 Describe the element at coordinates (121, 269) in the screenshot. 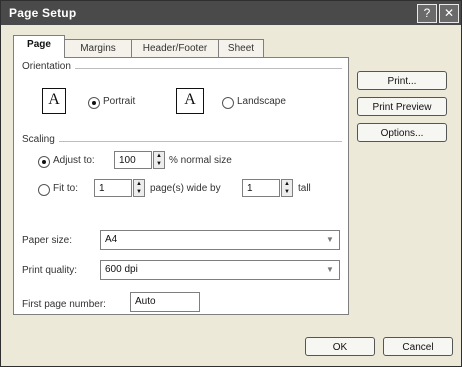

I see `print-quality-value: 600 dpi` at that location.